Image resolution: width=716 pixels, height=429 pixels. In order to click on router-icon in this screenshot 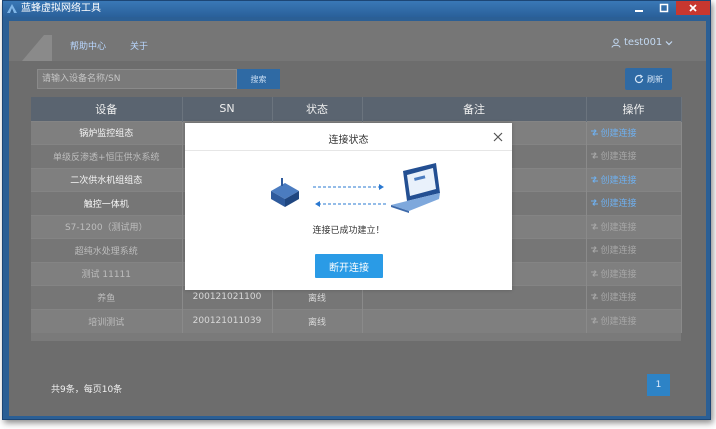, I will do `click(285, 192)`.